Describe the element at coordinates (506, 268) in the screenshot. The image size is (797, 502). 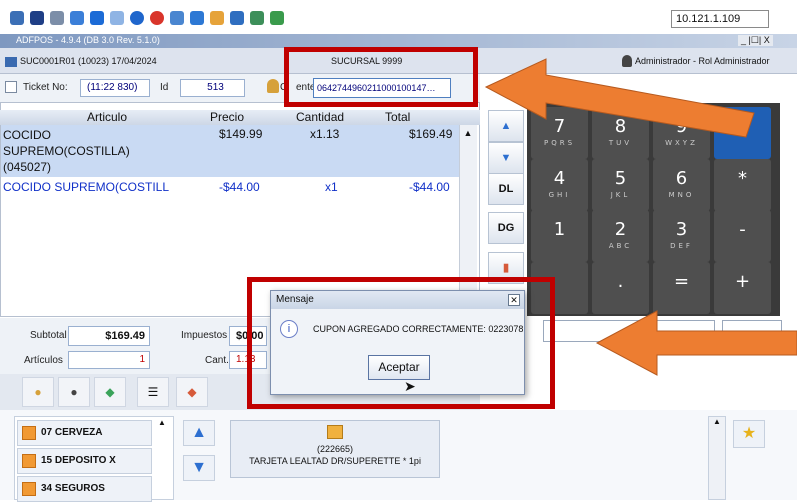
I see `eraser-icon: ▮` at that location.